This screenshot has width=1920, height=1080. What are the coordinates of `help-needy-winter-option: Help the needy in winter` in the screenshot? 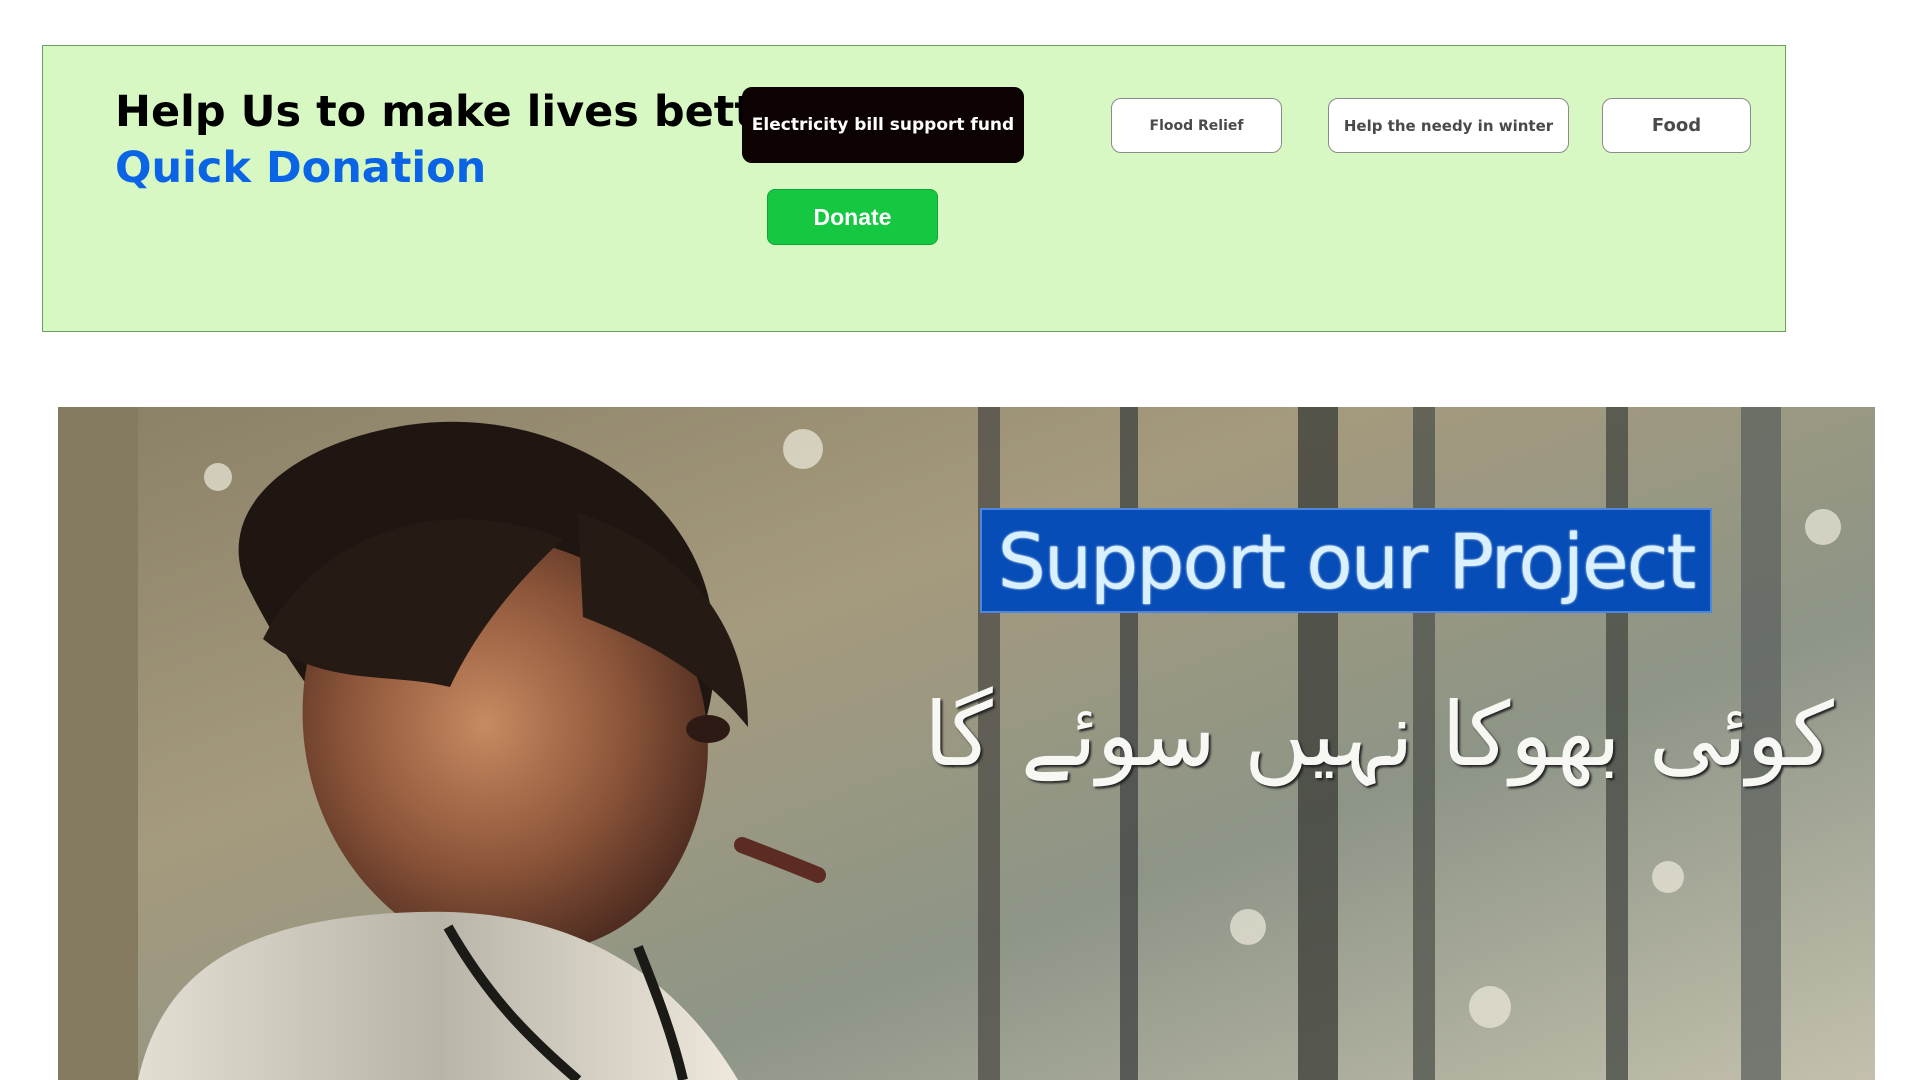 It's located at (1448, 125).